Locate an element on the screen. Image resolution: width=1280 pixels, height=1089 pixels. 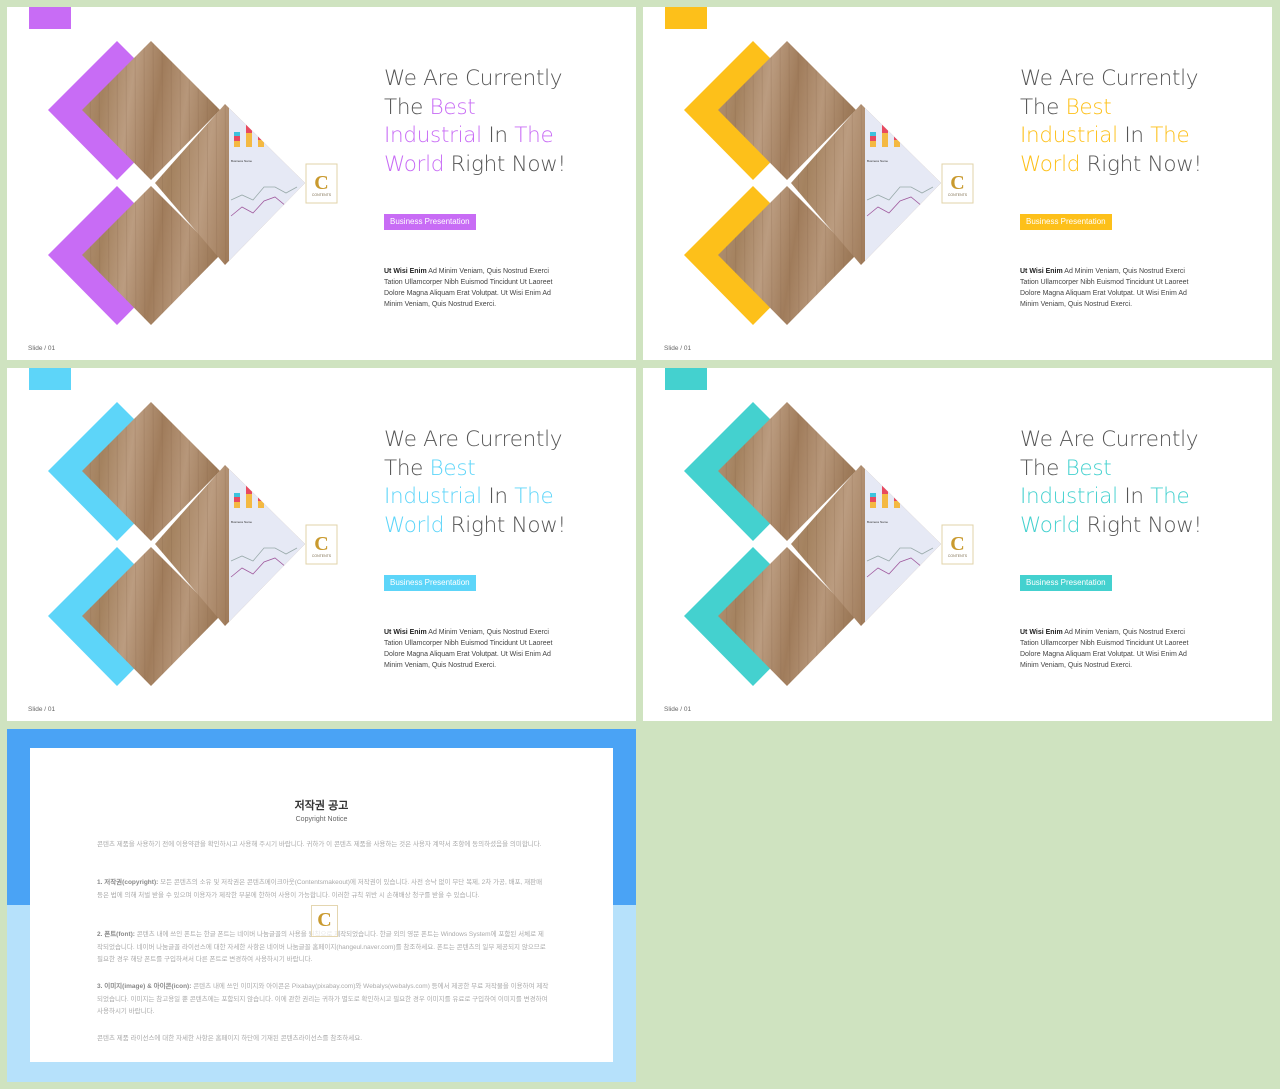
copyright-title: 저작권 공고 is located at coordinates (321, 806).